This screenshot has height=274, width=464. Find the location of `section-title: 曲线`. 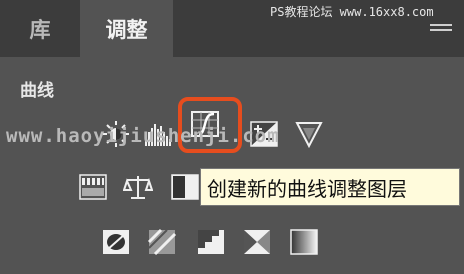

section-title: 曲线 is located at coordinates (37, 91).